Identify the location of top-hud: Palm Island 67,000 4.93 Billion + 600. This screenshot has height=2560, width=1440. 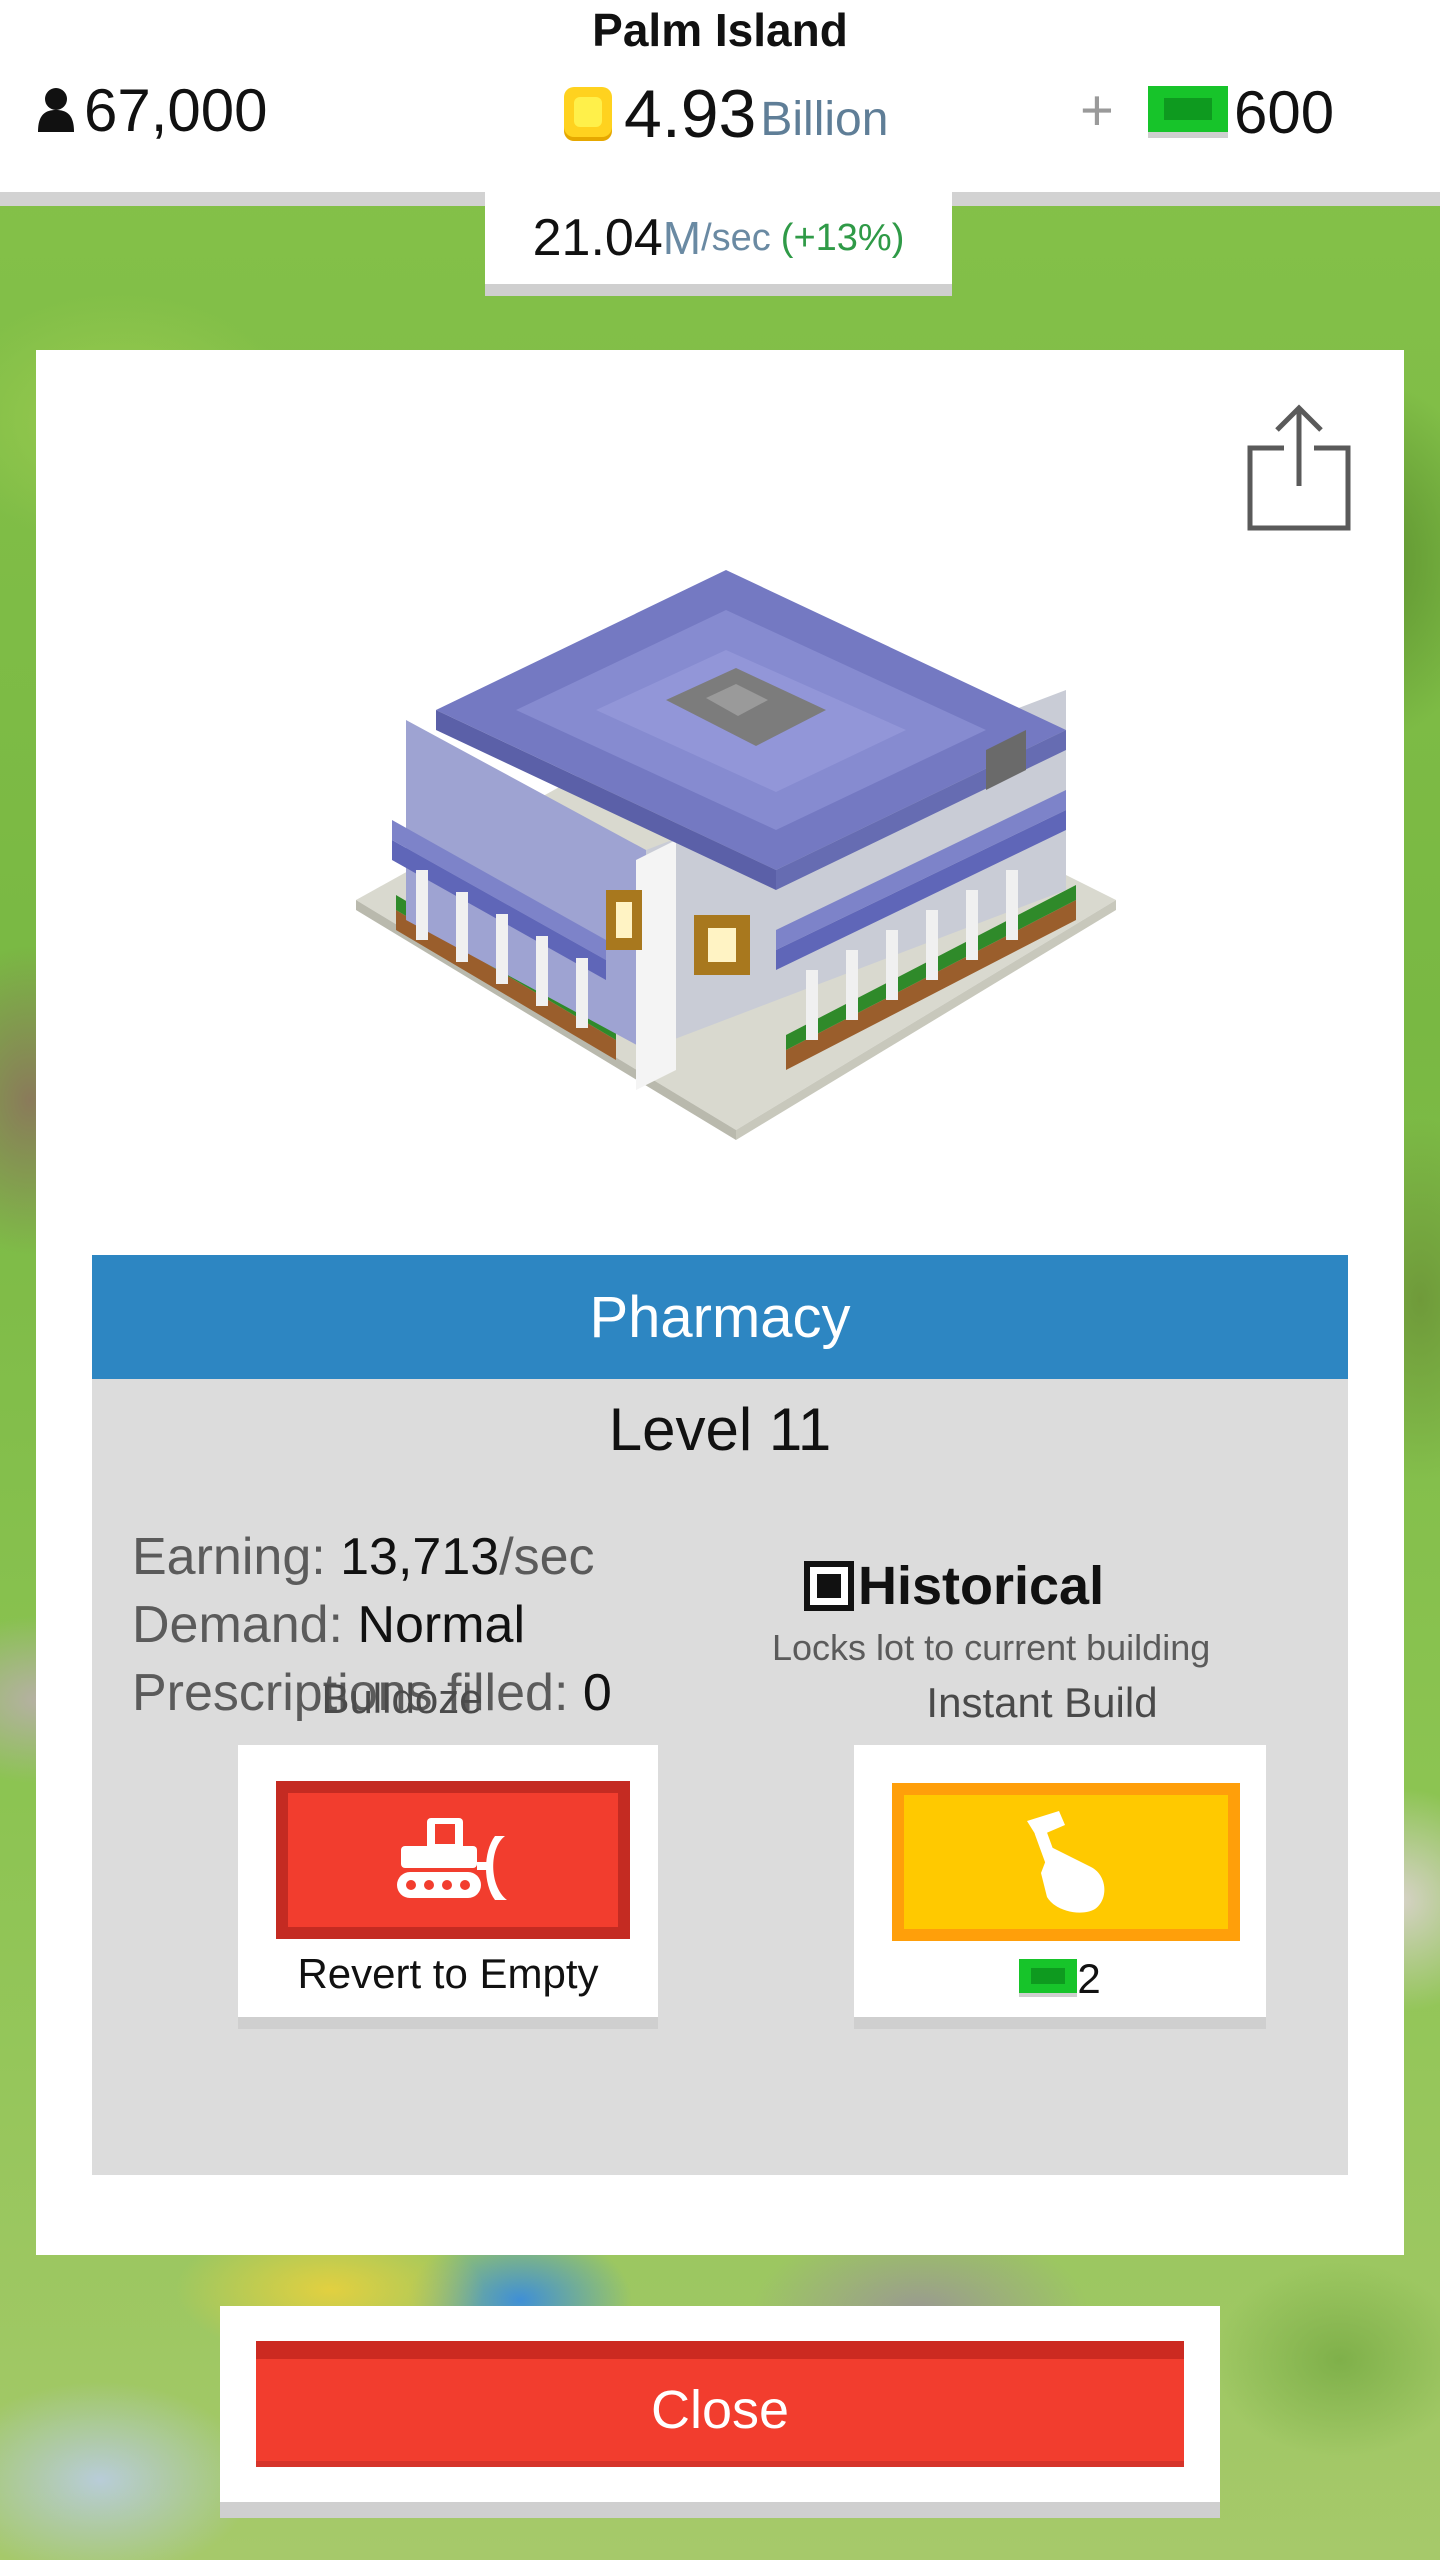
(720, 103).